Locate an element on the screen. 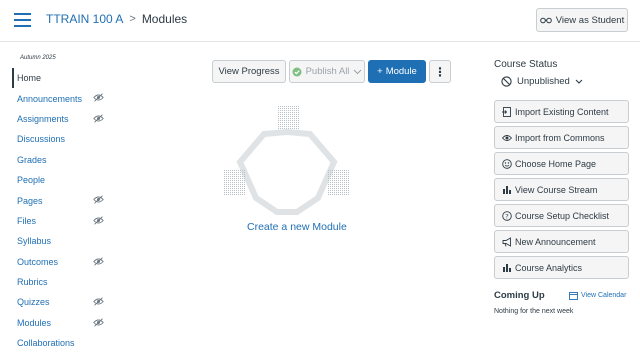  coming-up-title: Coming Up is located at coordinates (519, 295).